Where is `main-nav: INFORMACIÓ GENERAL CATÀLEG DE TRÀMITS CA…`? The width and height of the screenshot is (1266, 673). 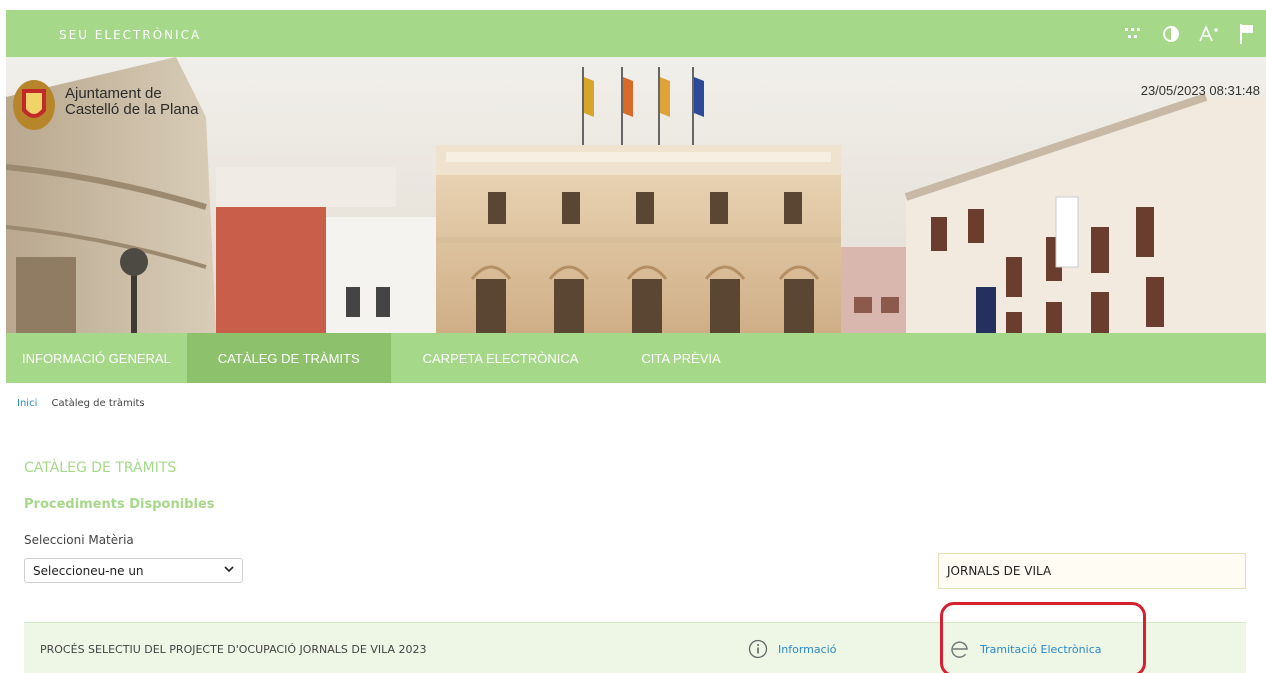
main-nav: INFORMACIÓ GENERAL CATÀLEG DE TRÀMITS CA… is located at coordinates (636, 358).